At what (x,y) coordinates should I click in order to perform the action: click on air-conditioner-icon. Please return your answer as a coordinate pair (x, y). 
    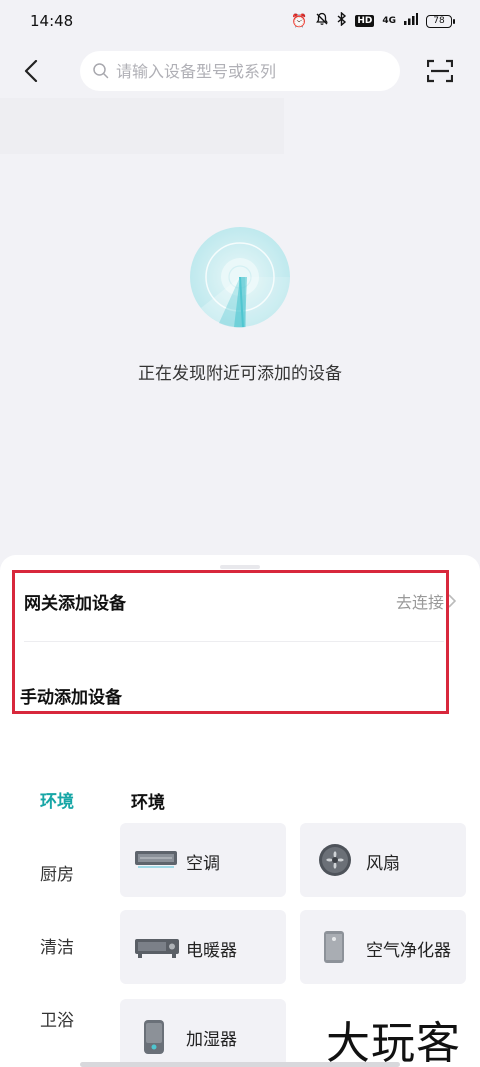
    Looking at the image, I should click on (156, 860).